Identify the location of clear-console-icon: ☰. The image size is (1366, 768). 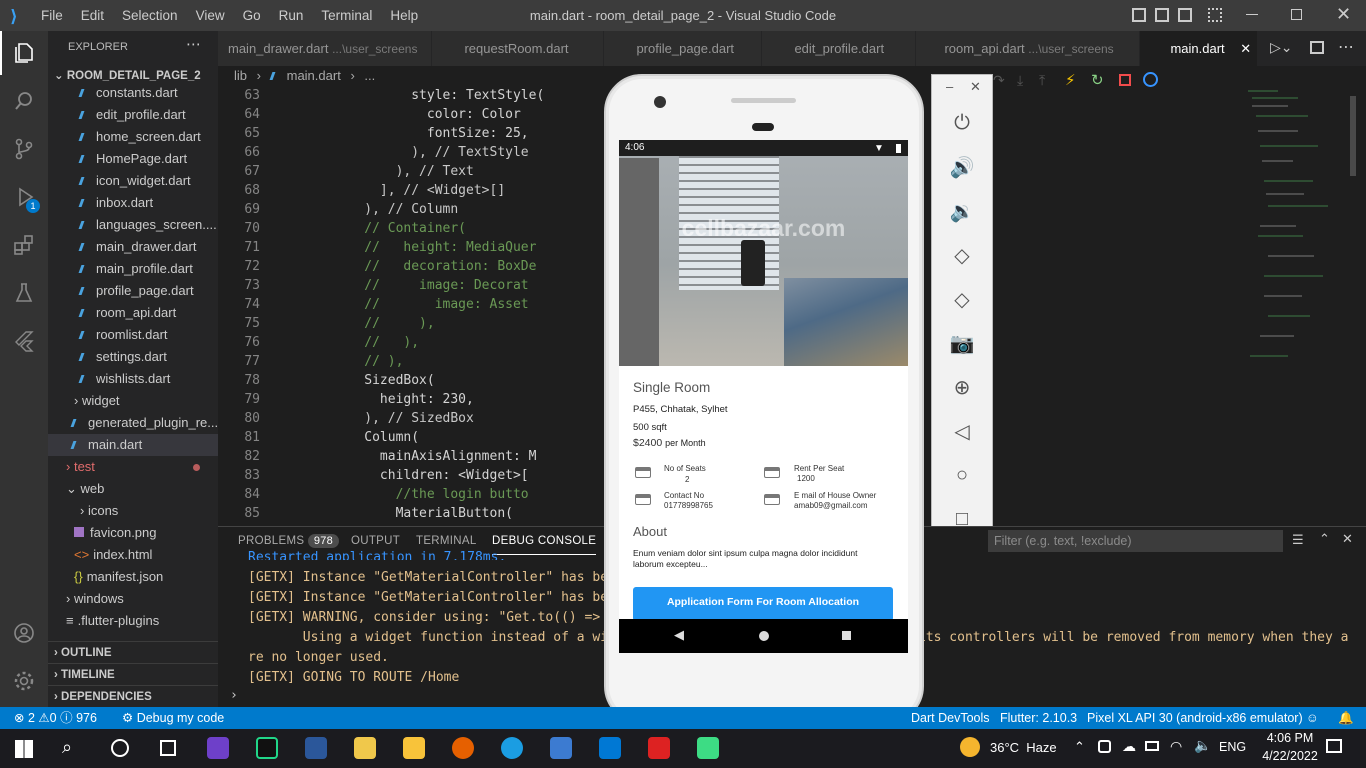
(1298, 540).